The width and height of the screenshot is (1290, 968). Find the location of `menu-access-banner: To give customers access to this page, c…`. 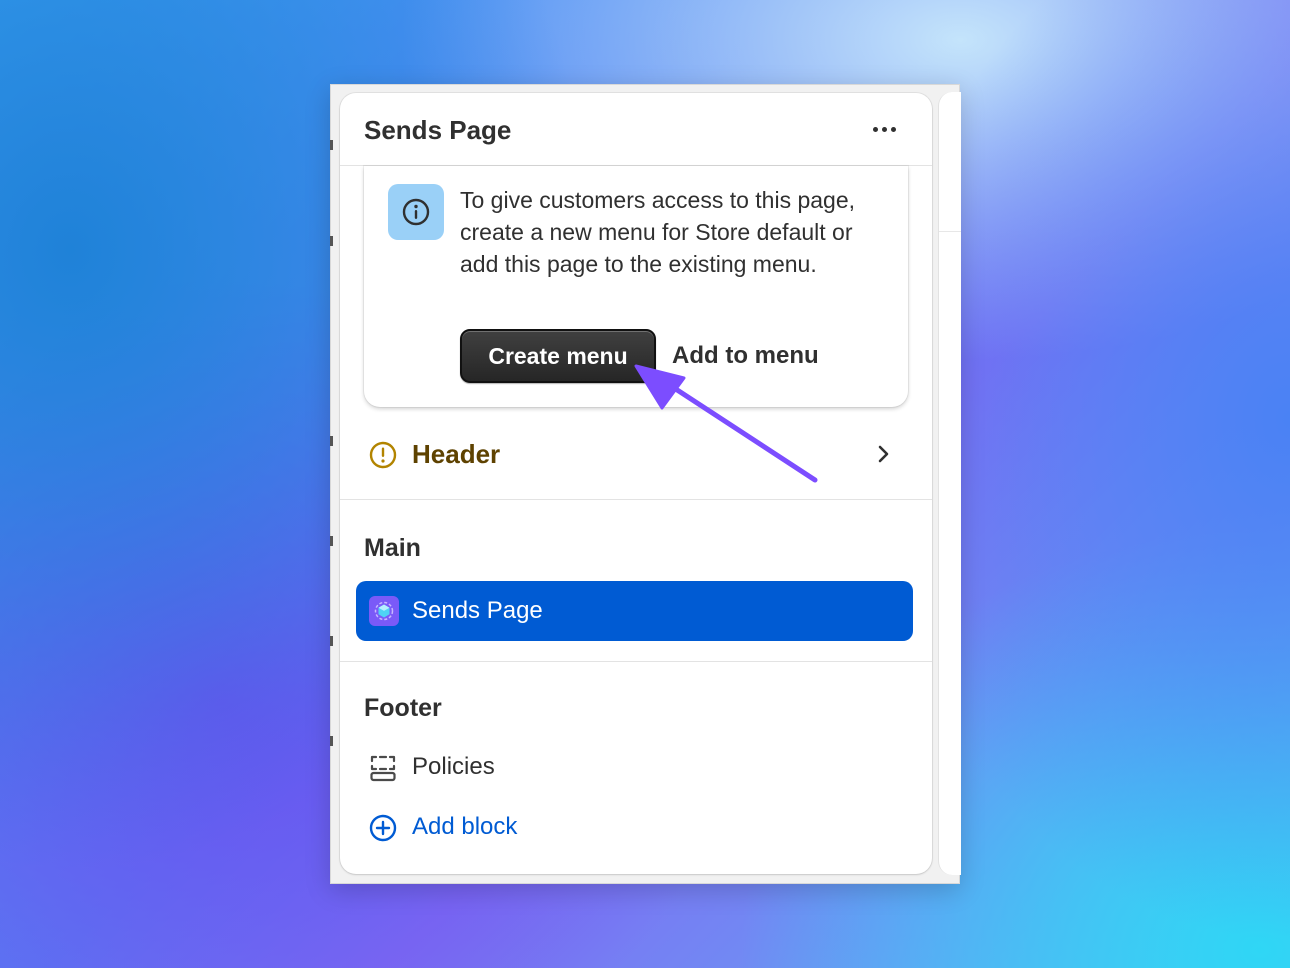

menu-access-banner: To give customers access to this page, c… is located at coordinates (636, 286).